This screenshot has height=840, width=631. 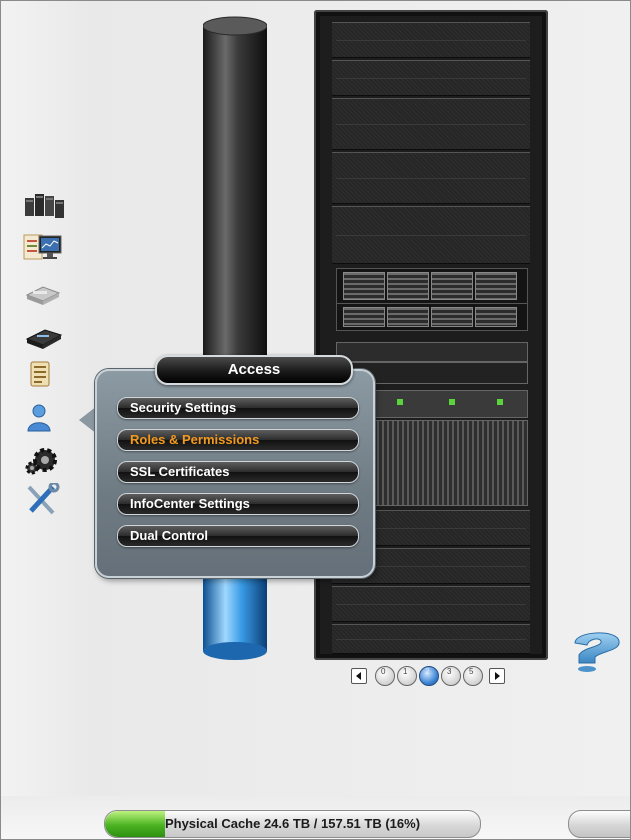 I want to click on security-settings-button: Security Settings, so click(x=238, y=408).